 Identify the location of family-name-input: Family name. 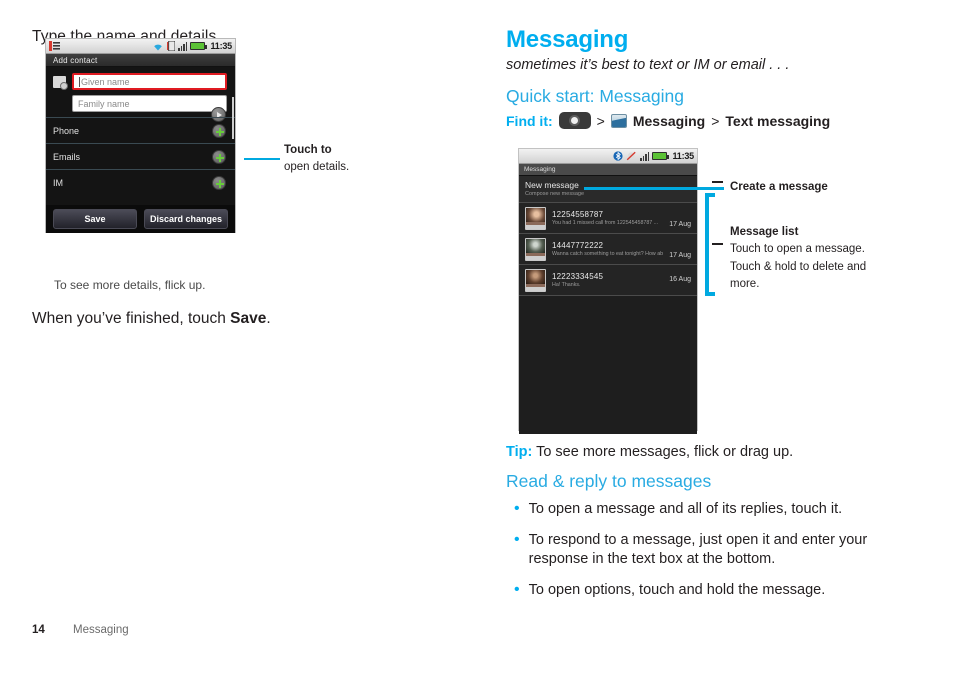
(149, 103).